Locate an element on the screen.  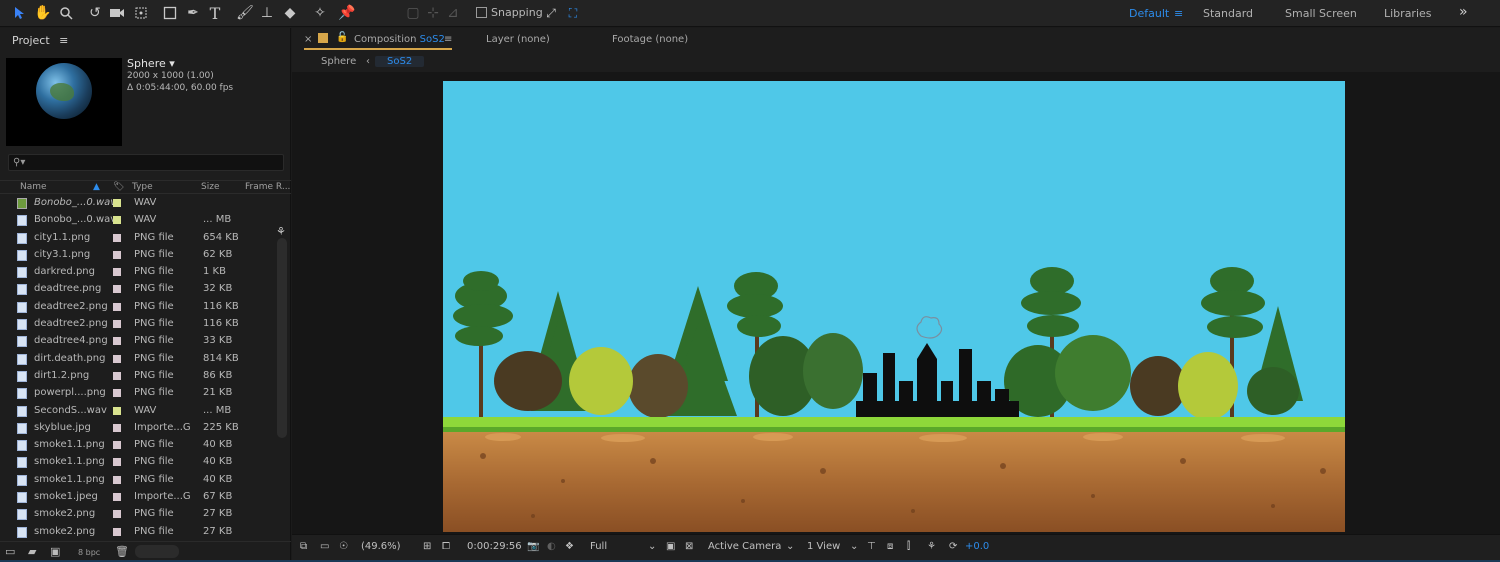
project-file-row: city3.1.png PNG file 62 KB is located at coordinates (138, 255).